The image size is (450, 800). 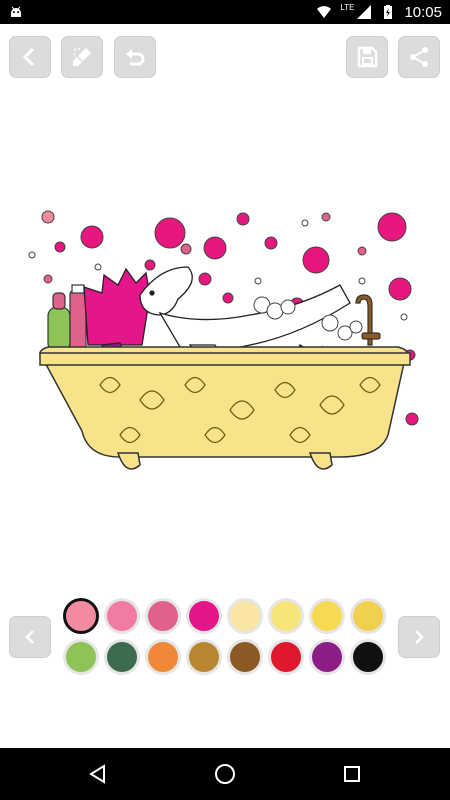 I want to click on save-button, so click(x=367, y=57).